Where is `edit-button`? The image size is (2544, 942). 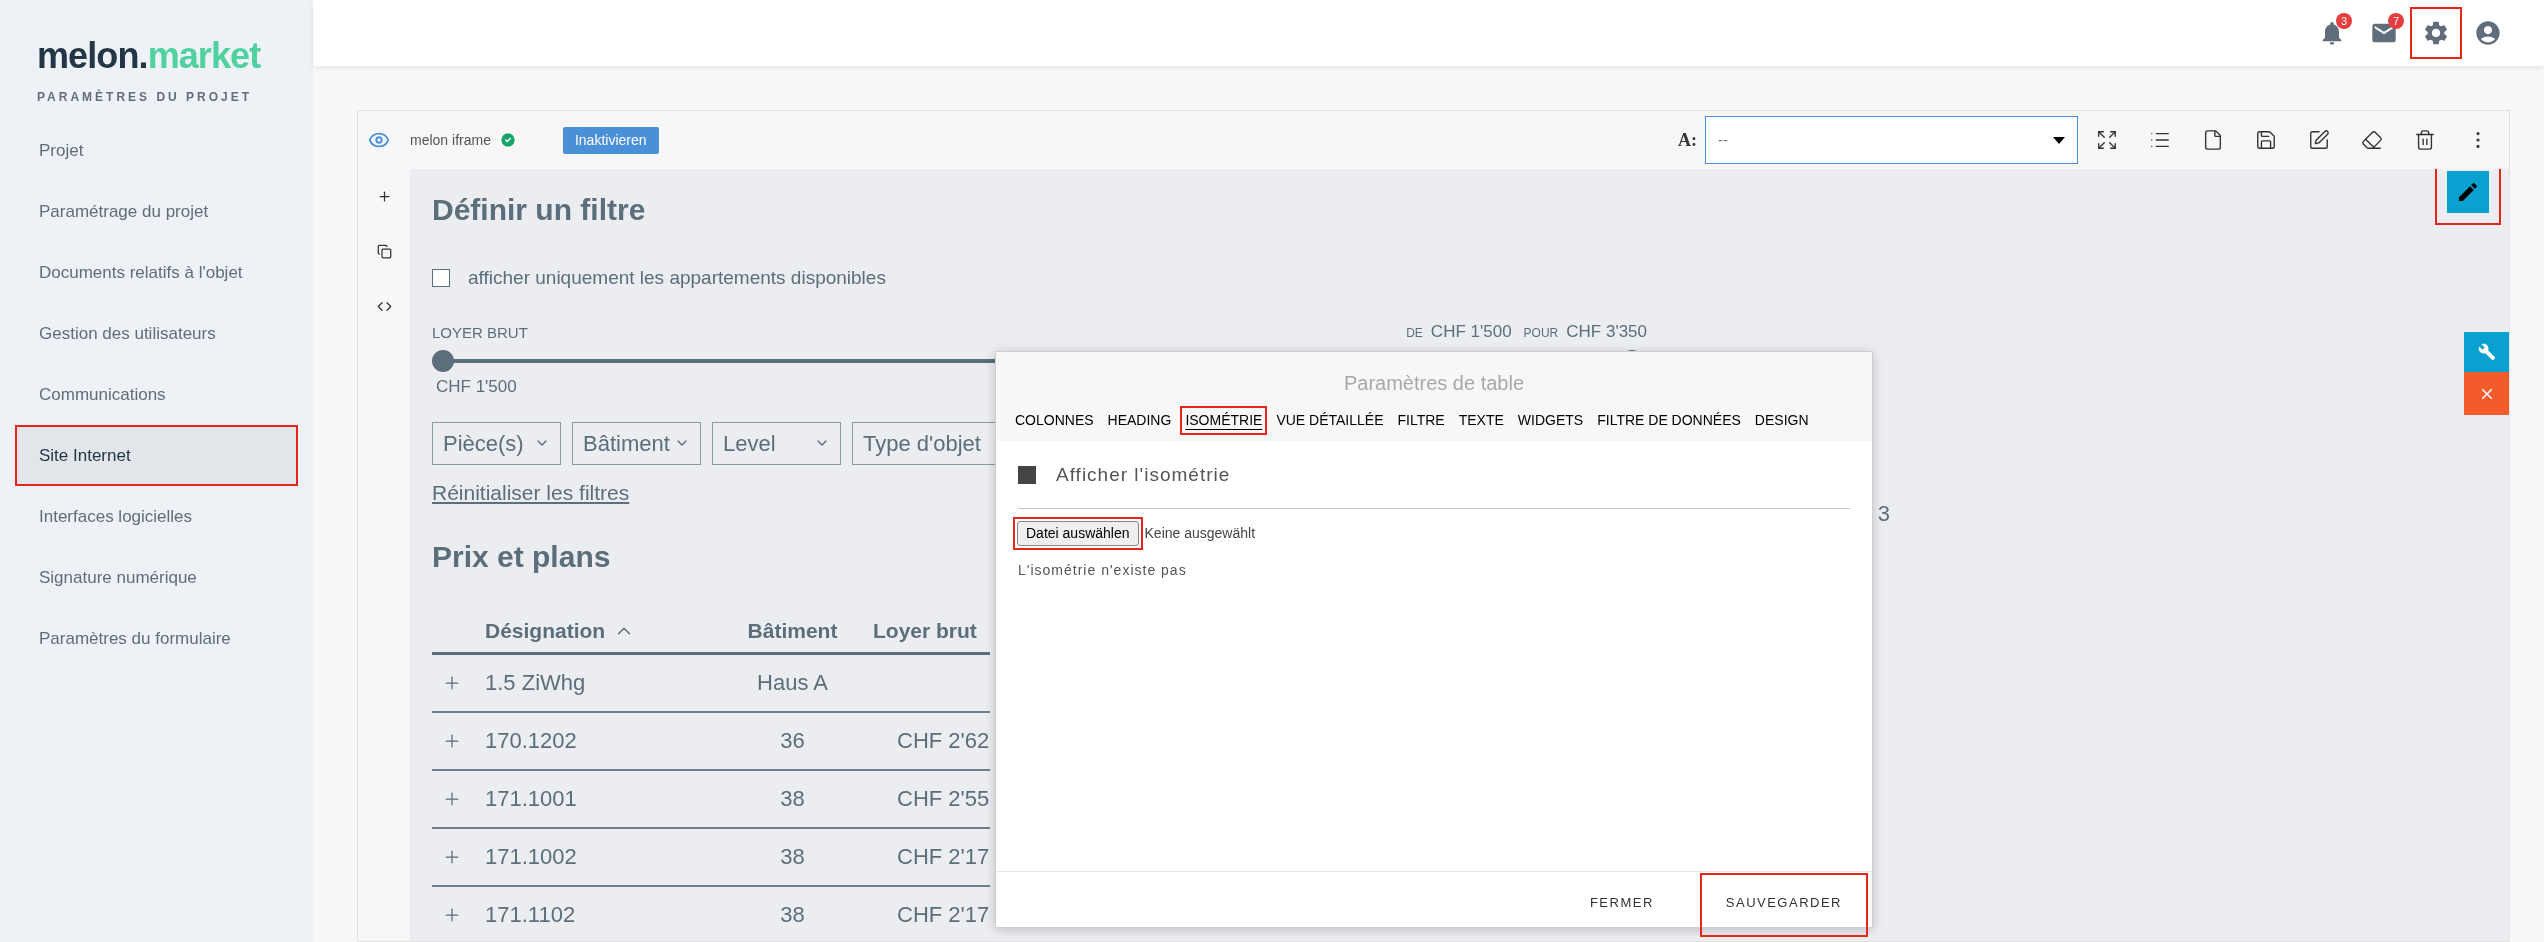
edit-button is located at coordinates (2468, 192).